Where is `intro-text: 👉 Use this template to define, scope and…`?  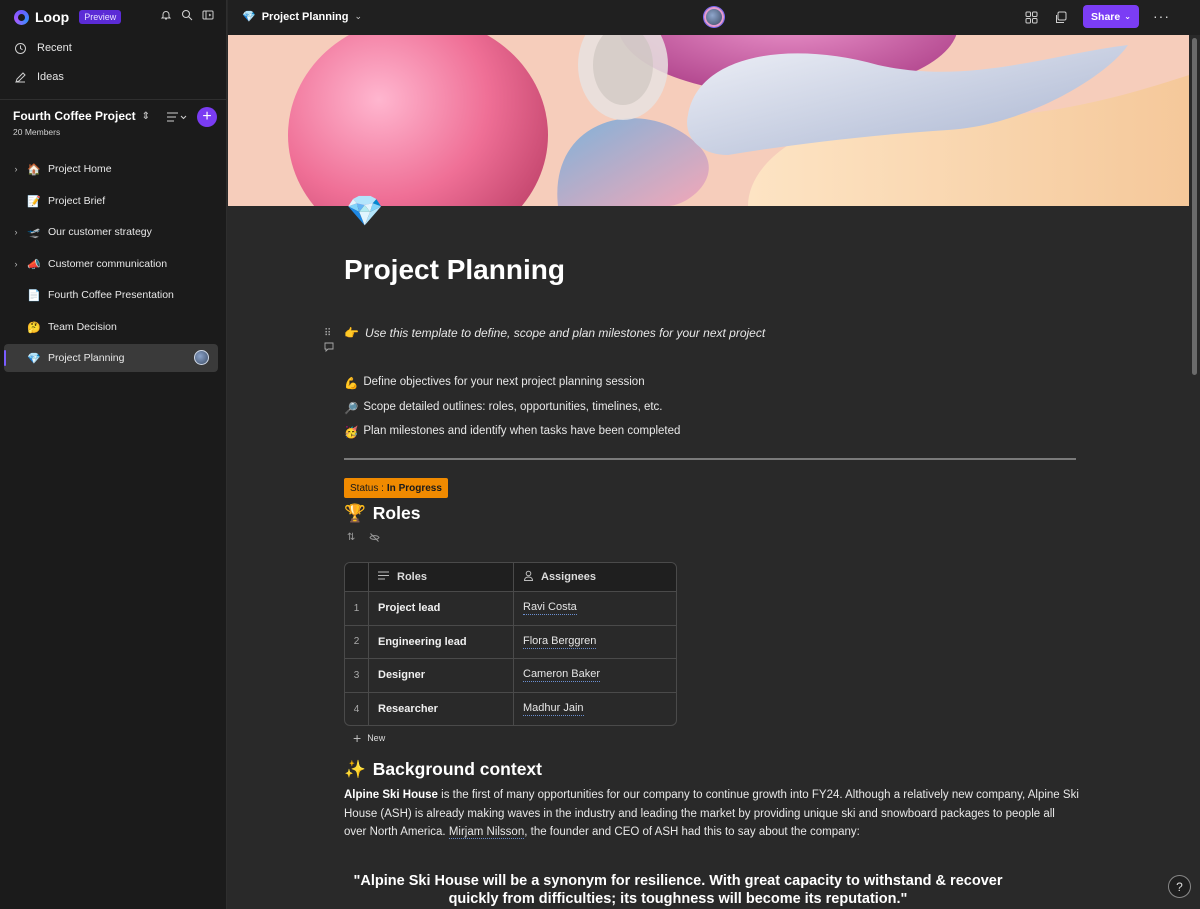
intro-text: 👉 Use this template to define, scope and… is located at coordinates (554, 333).